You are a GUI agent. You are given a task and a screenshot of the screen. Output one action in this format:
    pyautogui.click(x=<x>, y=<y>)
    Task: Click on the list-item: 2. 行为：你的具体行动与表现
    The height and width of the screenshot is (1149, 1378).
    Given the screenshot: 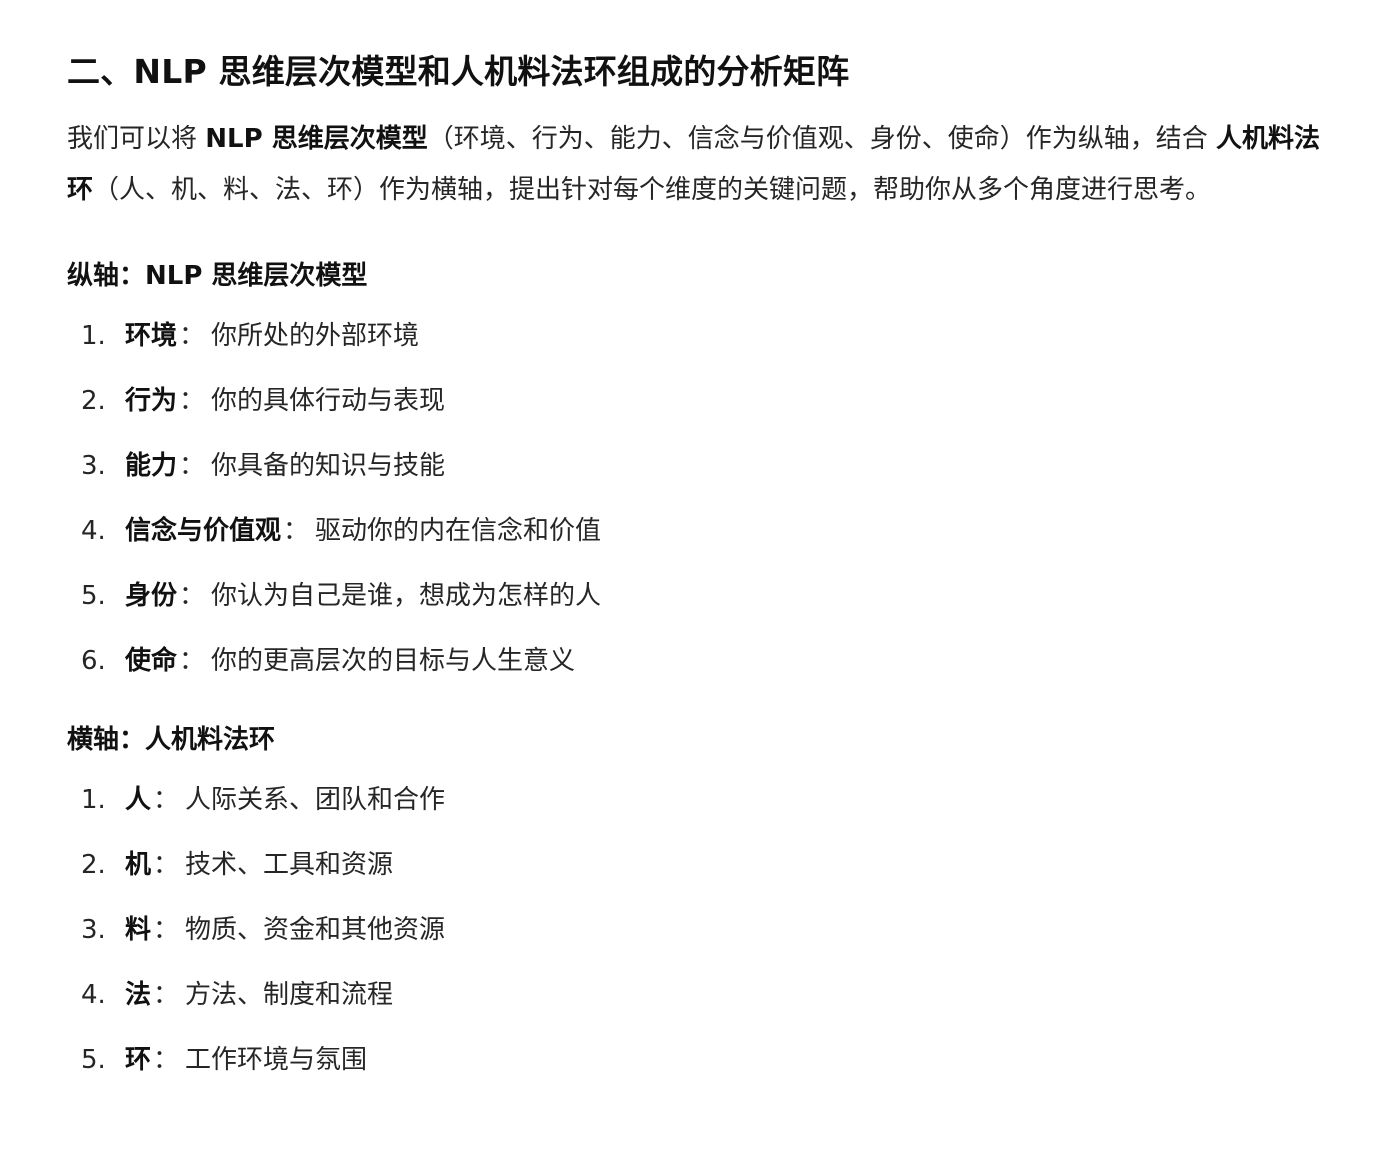 What is the action you would take?
    pyautogui.click(x=702, y=401)
    